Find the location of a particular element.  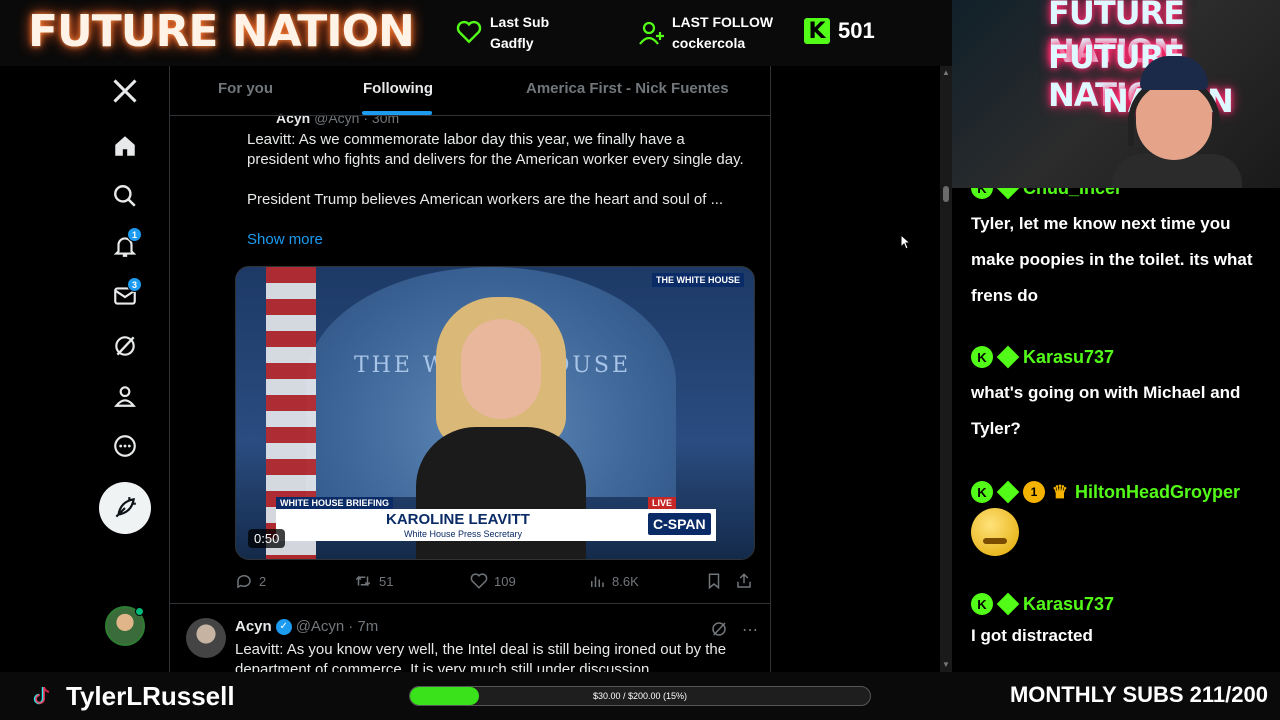

more-icon is located at coordinates (125, 446).